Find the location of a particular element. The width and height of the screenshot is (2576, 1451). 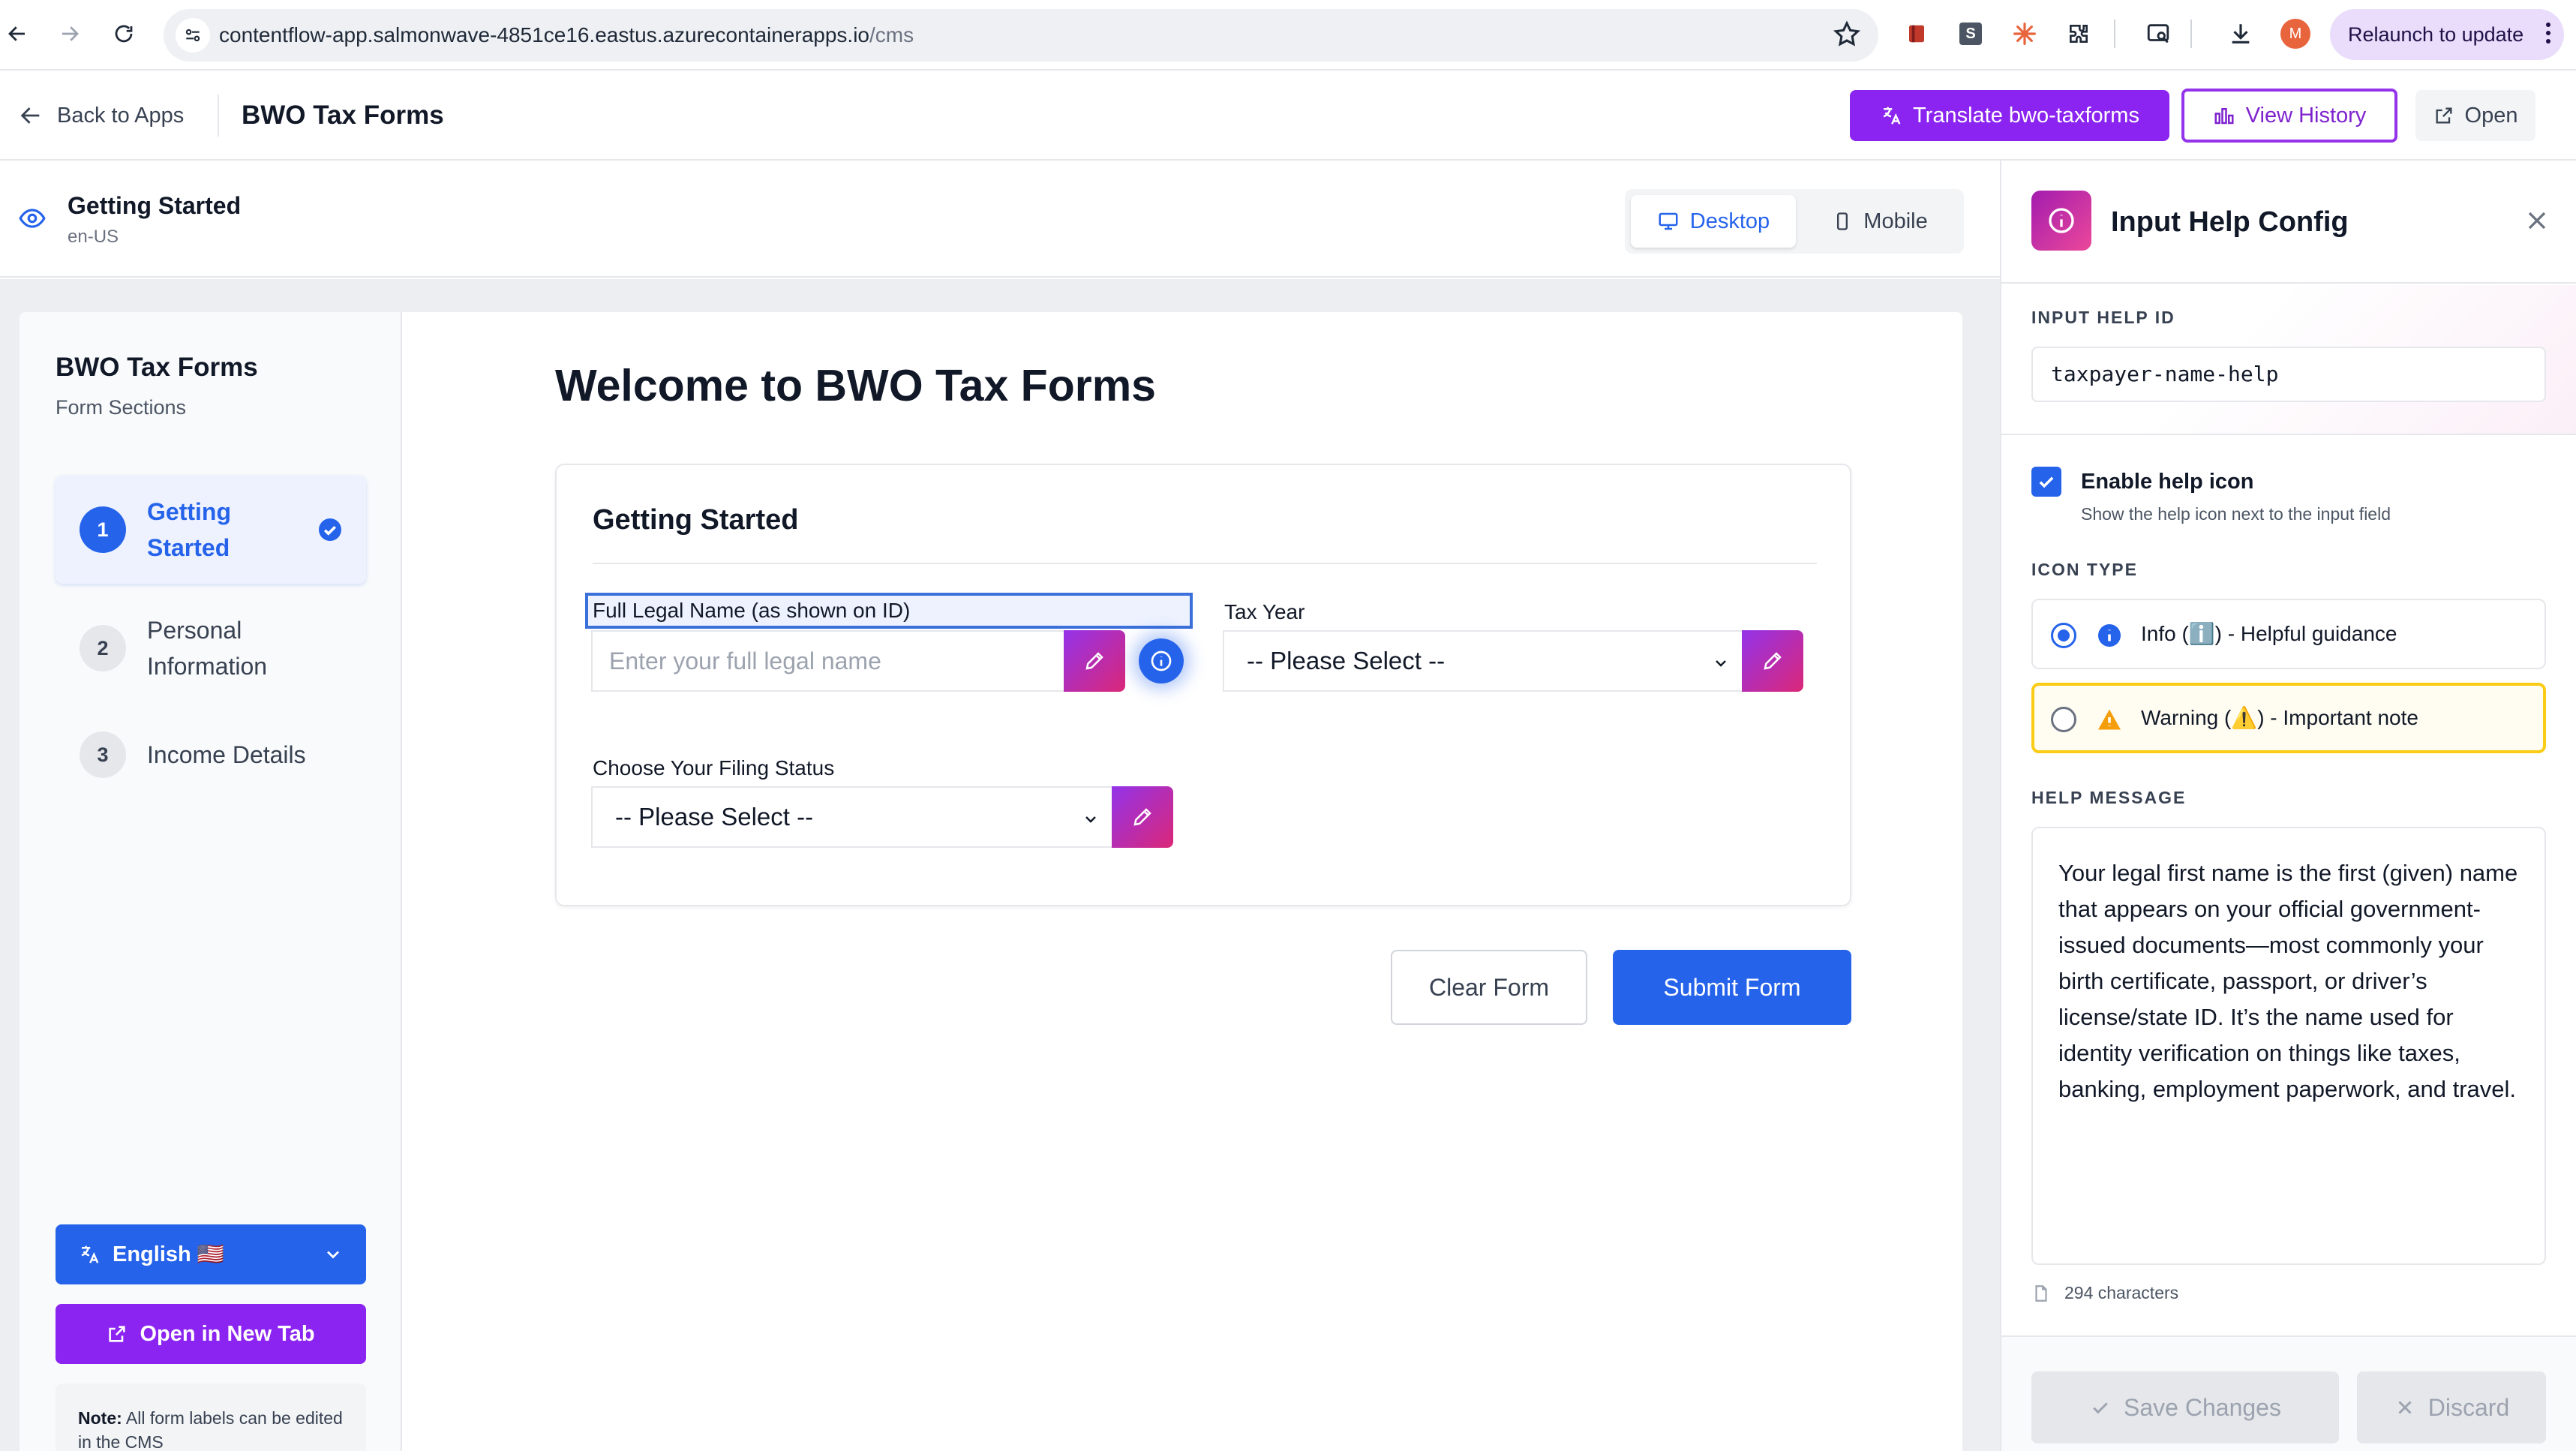

config-panel-title: Input Help Config is located at coordinates (2230, 222).